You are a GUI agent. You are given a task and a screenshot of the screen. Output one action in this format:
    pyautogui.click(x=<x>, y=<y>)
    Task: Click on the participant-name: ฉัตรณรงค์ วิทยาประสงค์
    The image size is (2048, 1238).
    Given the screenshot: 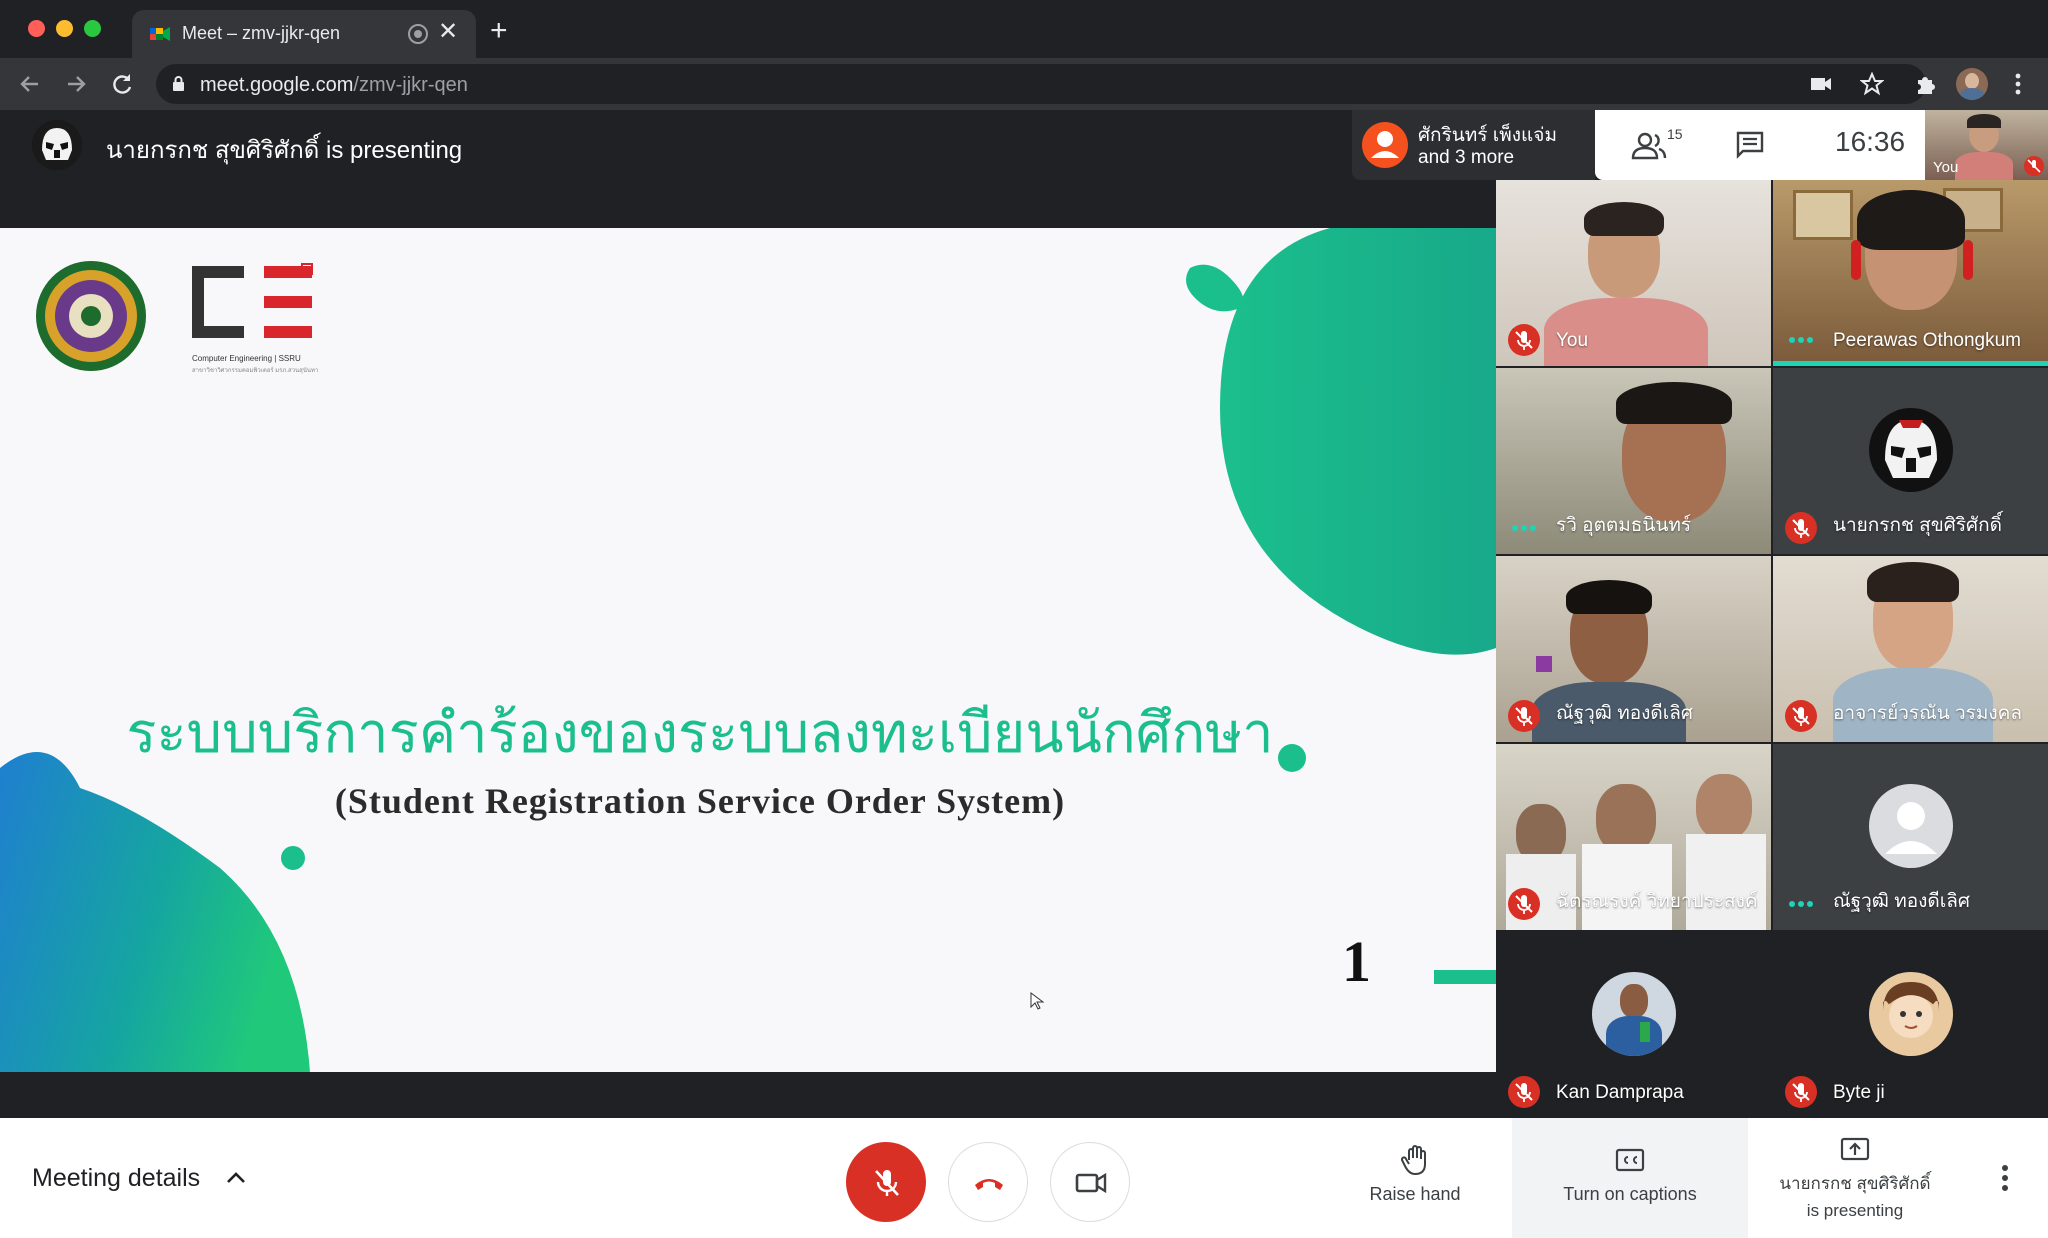 What is the action you would take?
    pyautogui.click(x=1657, y=901)
    